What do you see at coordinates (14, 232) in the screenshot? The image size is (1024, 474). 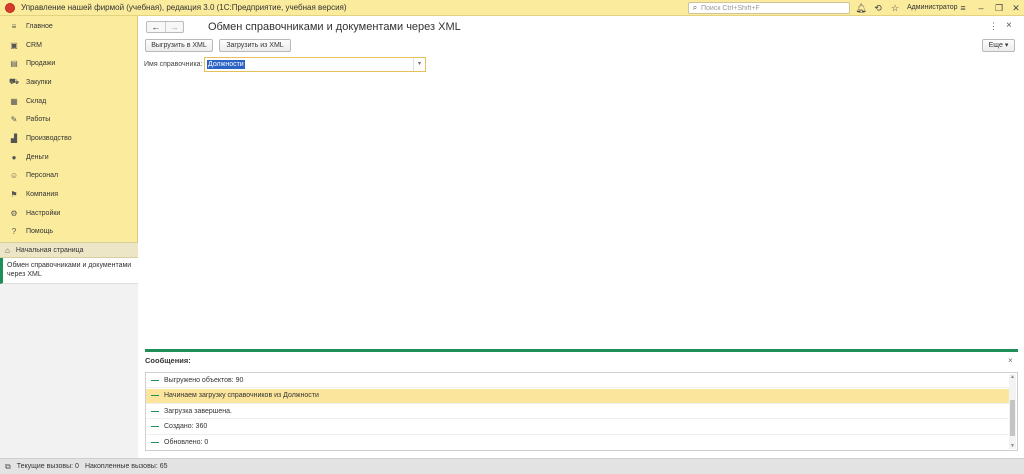 I see `help-icon: ?` at bounding box center [14, 232].